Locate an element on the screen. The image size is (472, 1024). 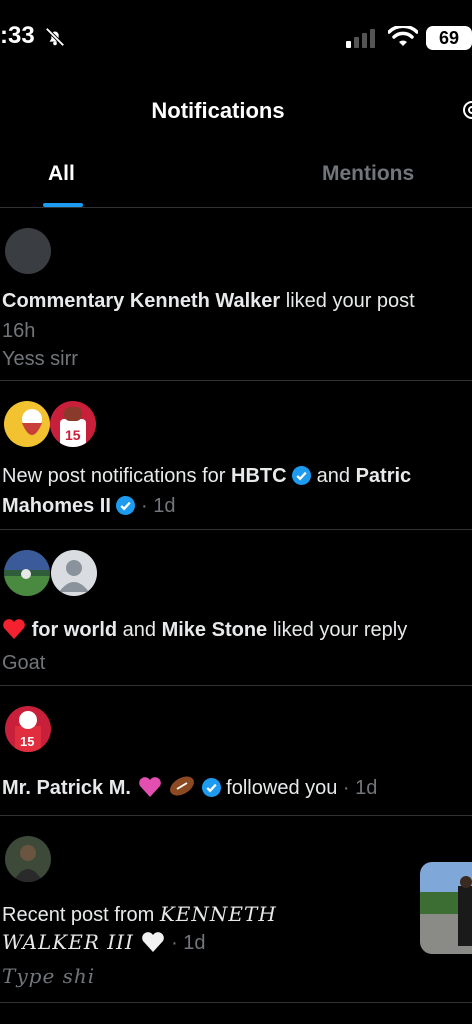
jersey-icon: 15 is located at coordinates (73, 427).